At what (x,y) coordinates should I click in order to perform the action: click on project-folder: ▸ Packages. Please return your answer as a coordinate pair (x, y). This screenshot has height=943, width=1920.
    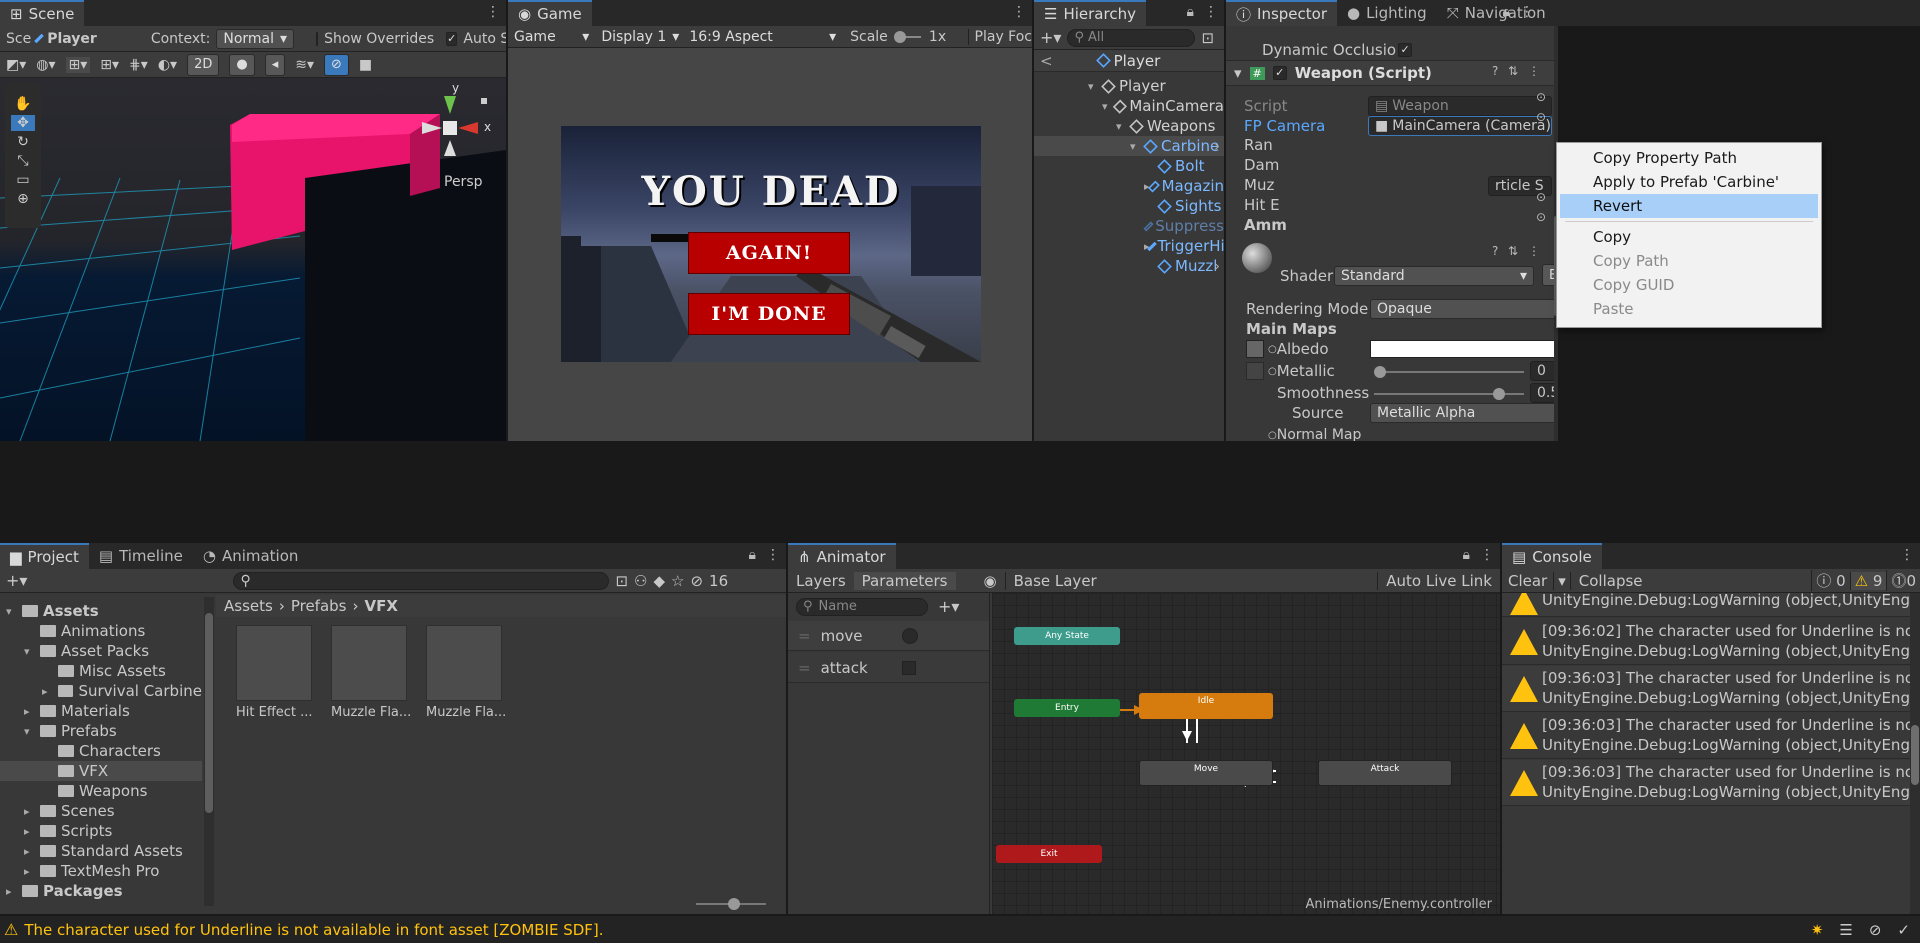
    Looking at the image, I should click on (101, 891).